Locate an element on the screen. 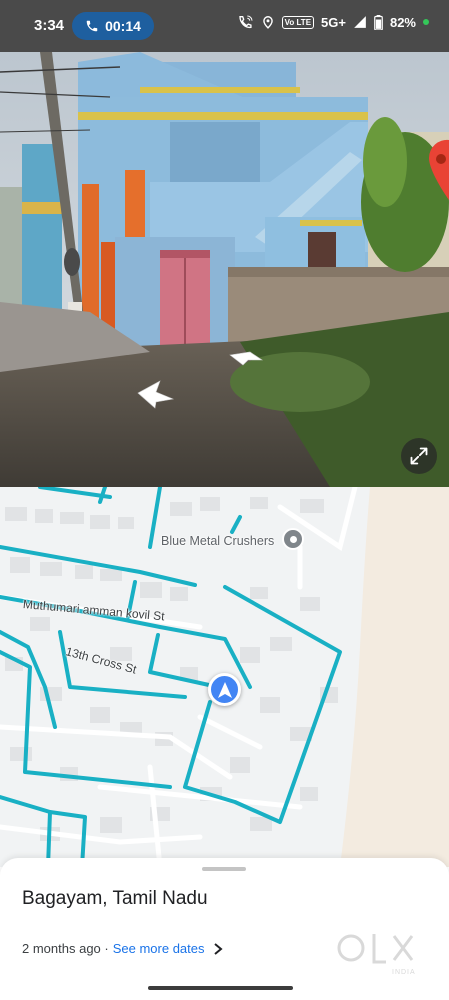 Image resolution: width=449 pixels, height=1000 pixels. status-bar: 3:34 00:14 Vo LTE 5G+ 82% is located at coordinates (224, 26).